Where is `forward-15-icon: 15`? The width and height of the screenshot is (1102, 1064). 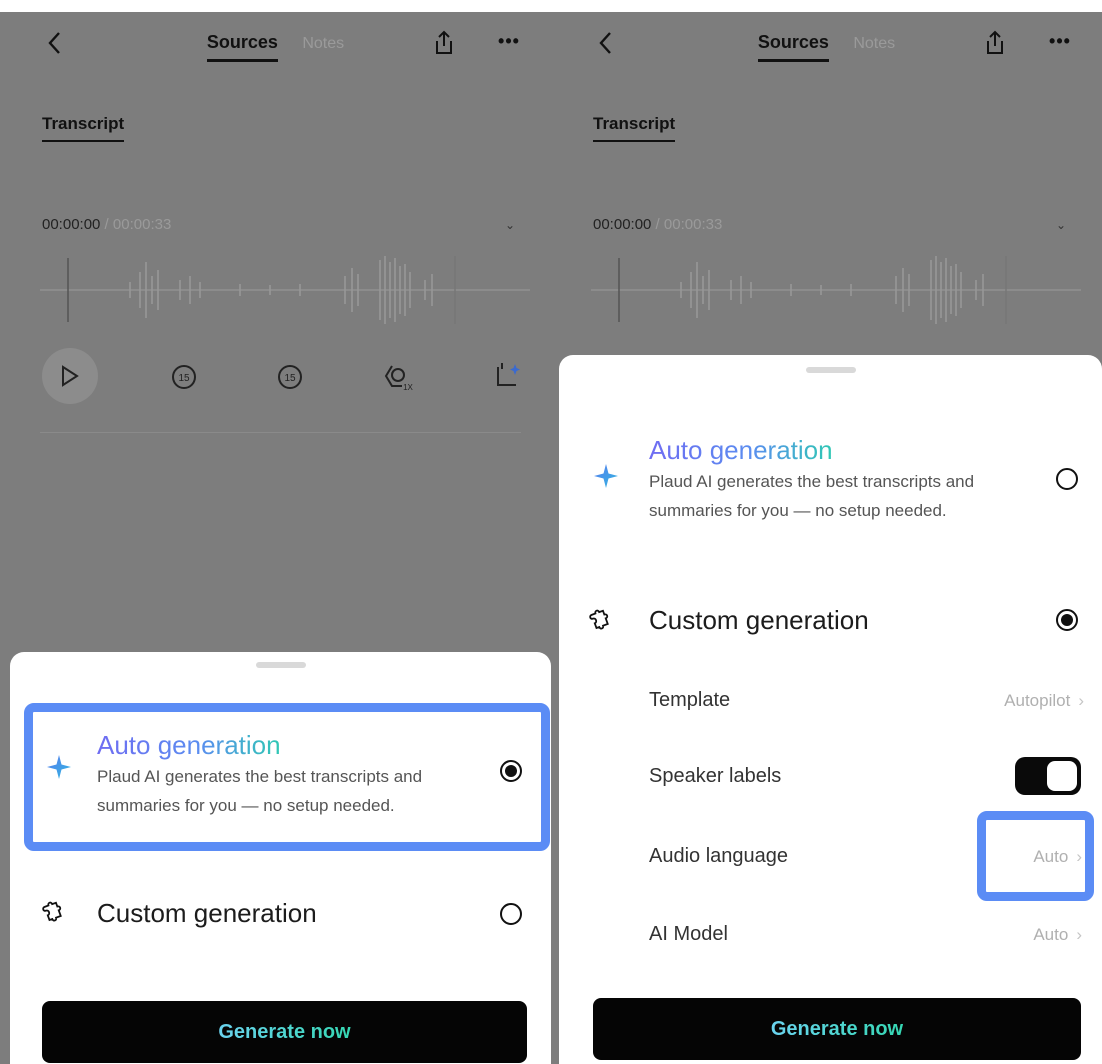
forward-15-icon: 15 is located at coordinates (290, 377).